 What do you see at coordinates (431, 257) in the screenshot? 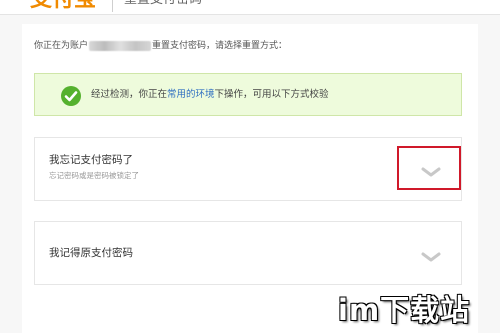
I see `chevron-down-icon` at bounding box center [431, 257].